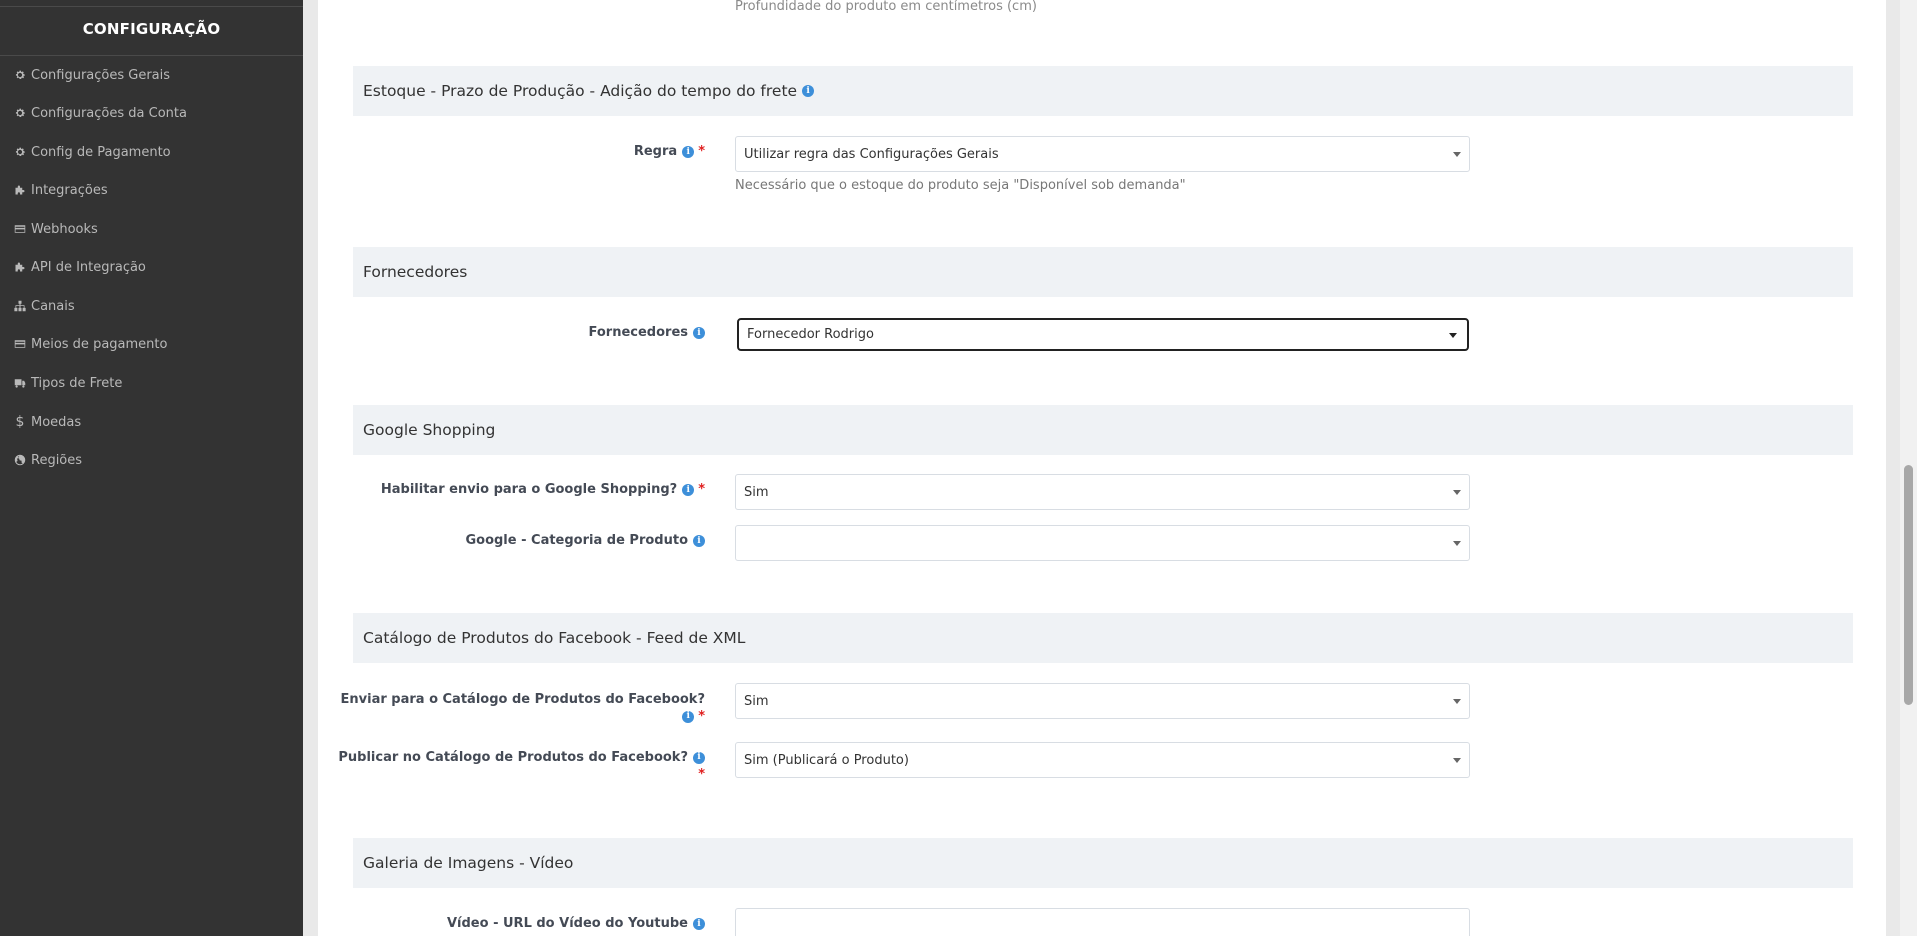  Describe the element at coordinates (576, 540) in the screenshot. I see `label-text: Google - Categoria de Produto` at that location.